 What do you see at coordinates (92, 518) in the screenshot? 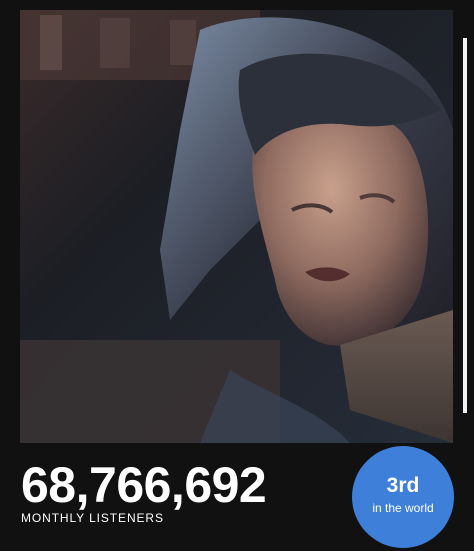
I see `monthly-listeners-label: MONTHLY LISTENERS` at bounding box center [92, 518].